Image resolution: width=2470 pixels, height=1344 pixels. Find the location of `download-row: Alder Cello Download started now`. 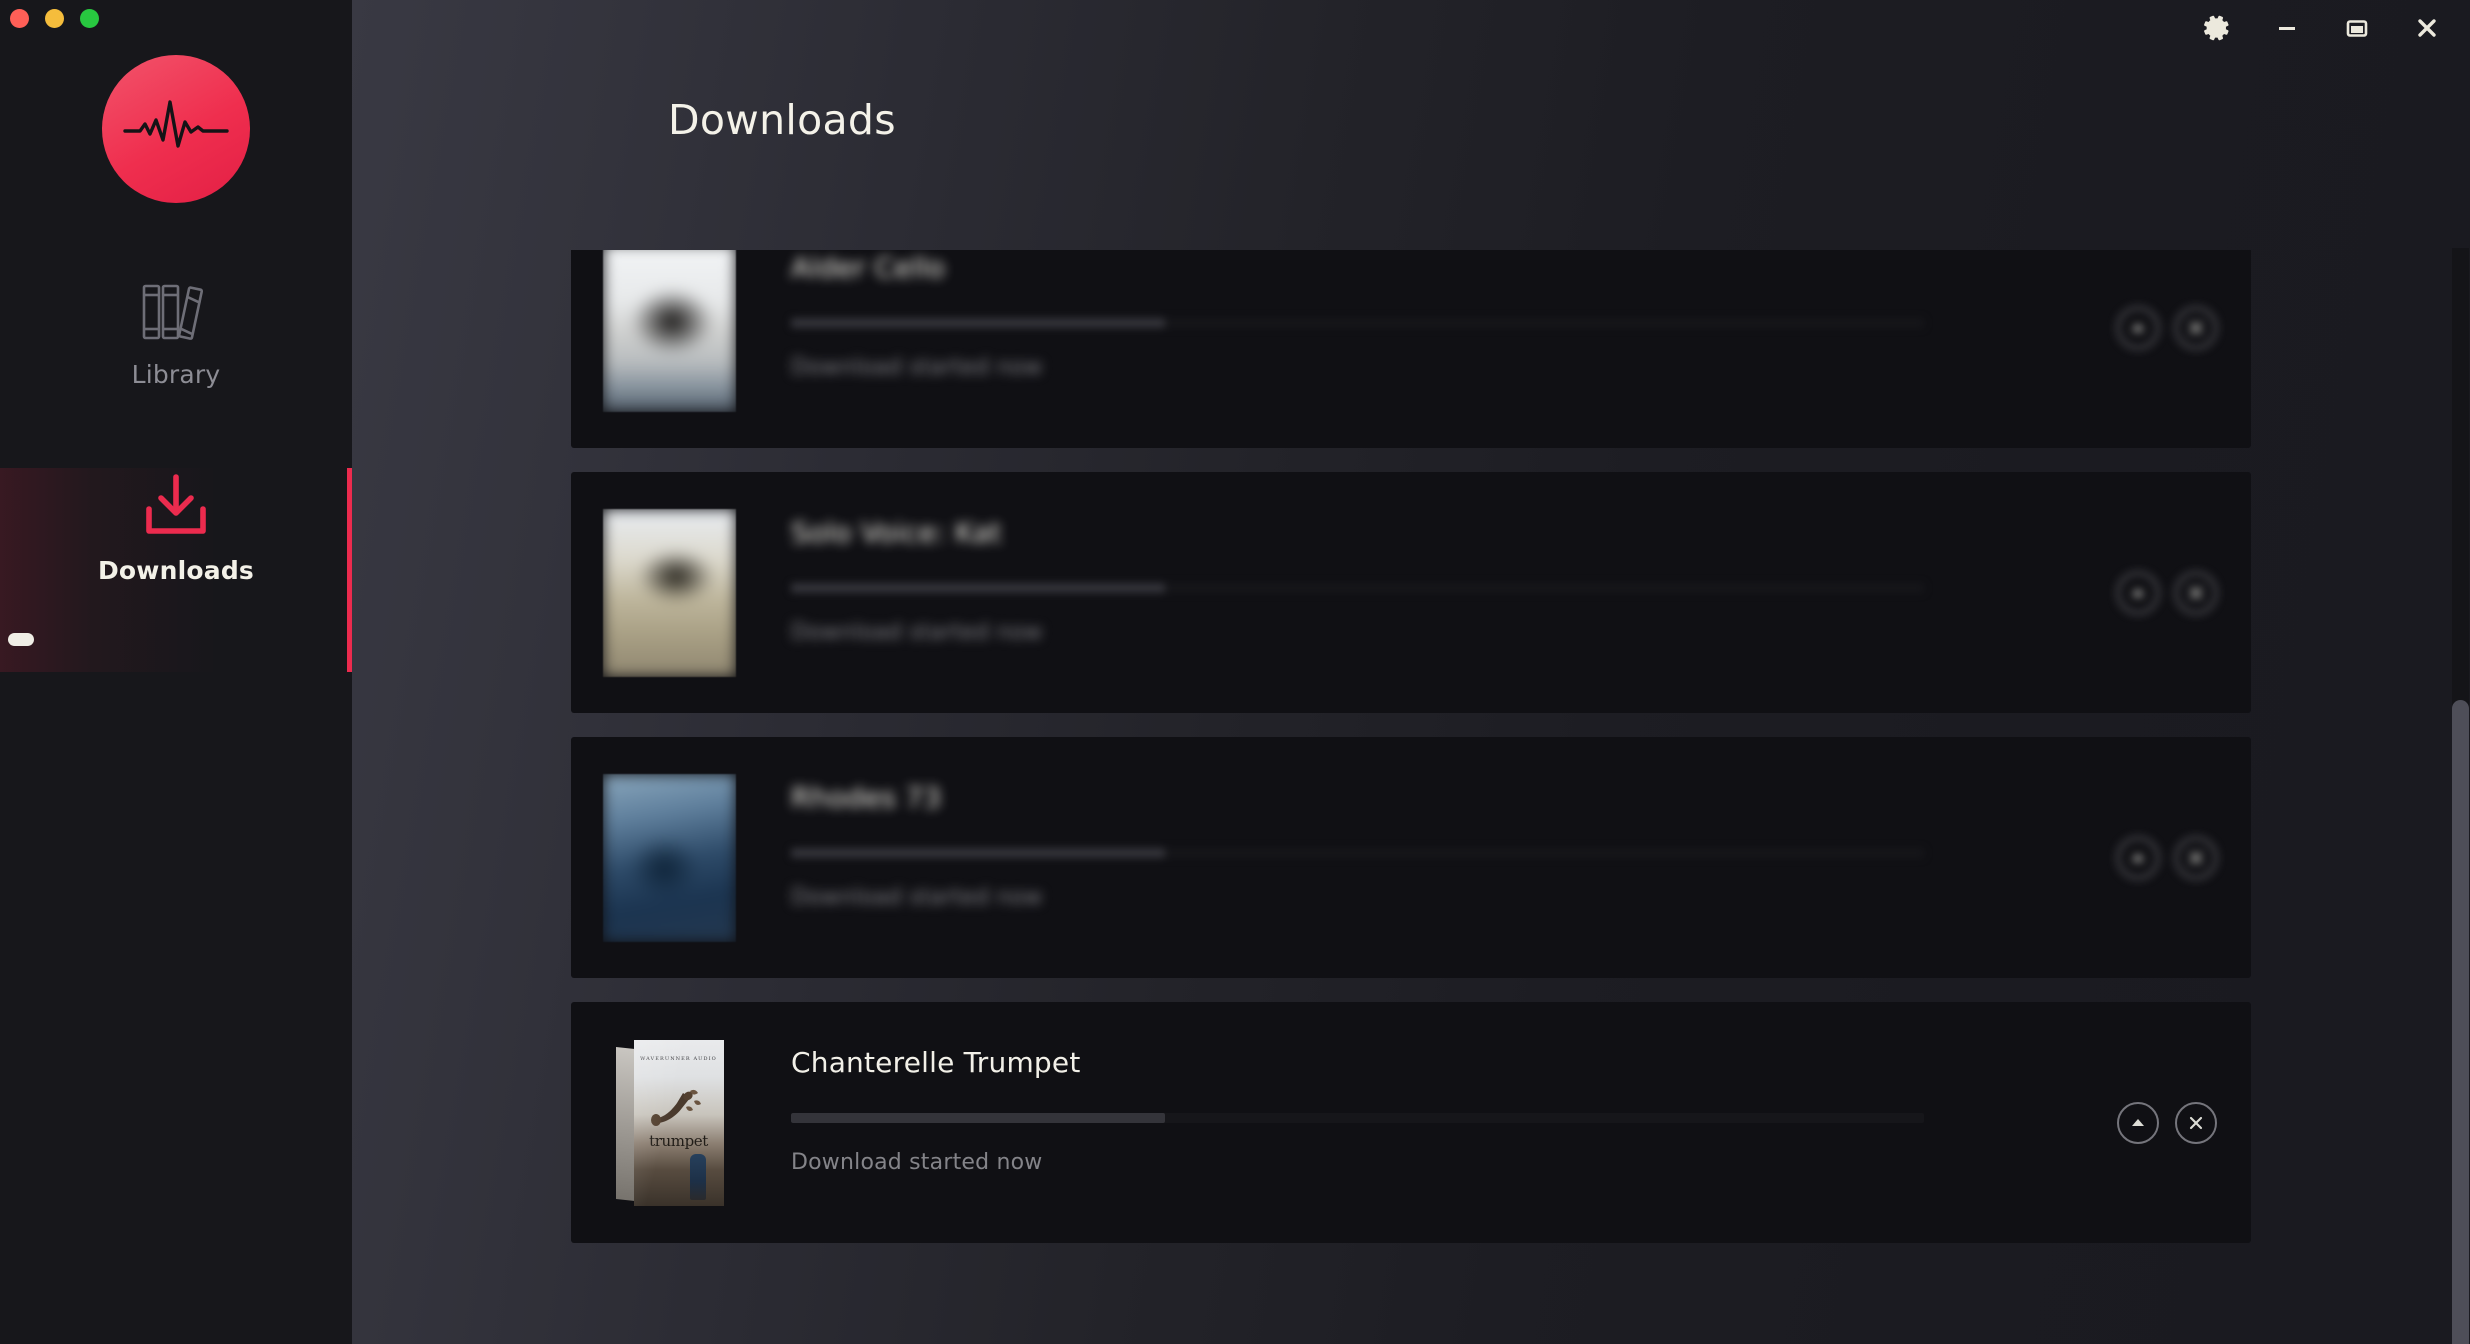

download-row: Alder Cello Download started now is located at coordinates (1411, 349).